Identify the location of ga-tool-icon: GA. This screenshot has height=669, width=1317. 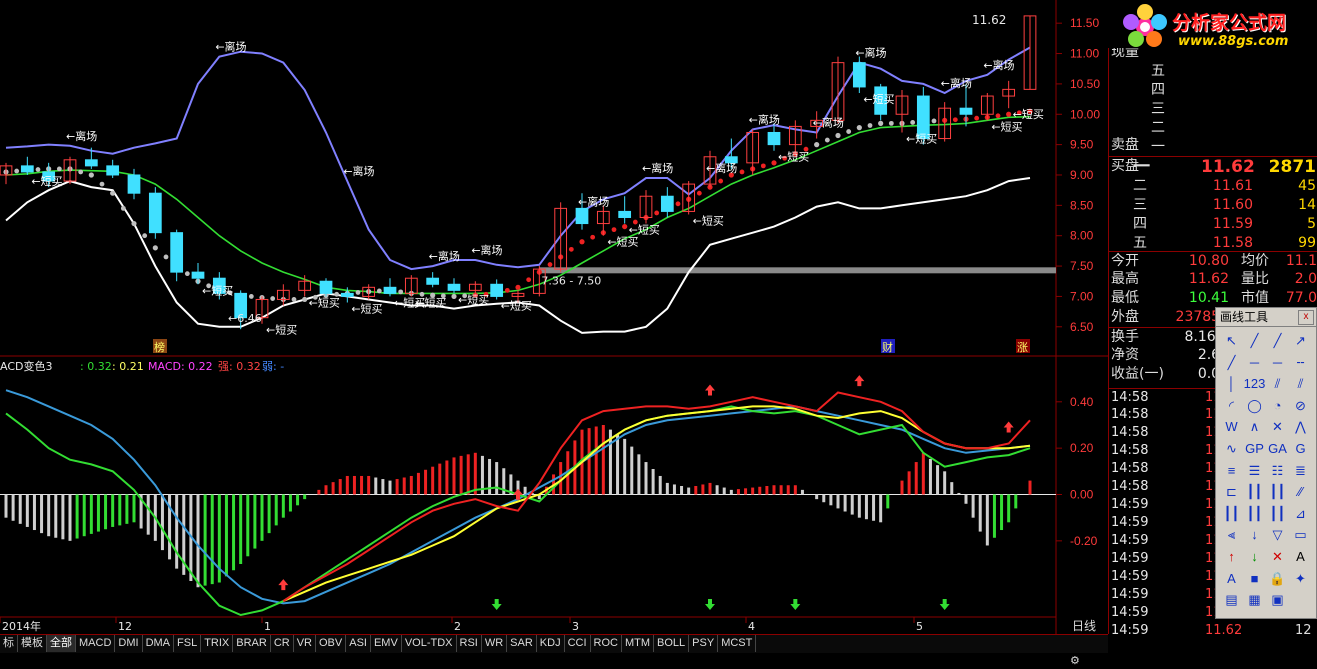
(1277, 448).